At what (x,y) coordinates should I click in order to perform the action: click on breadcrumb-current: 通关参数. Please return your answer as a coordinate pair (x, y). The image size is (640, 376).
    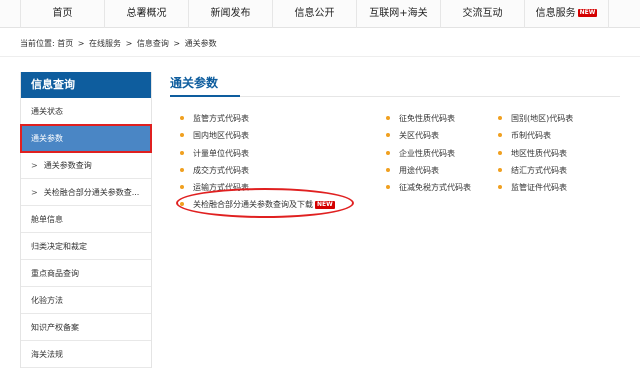
    Looking at the image, I should click on (200, 43).